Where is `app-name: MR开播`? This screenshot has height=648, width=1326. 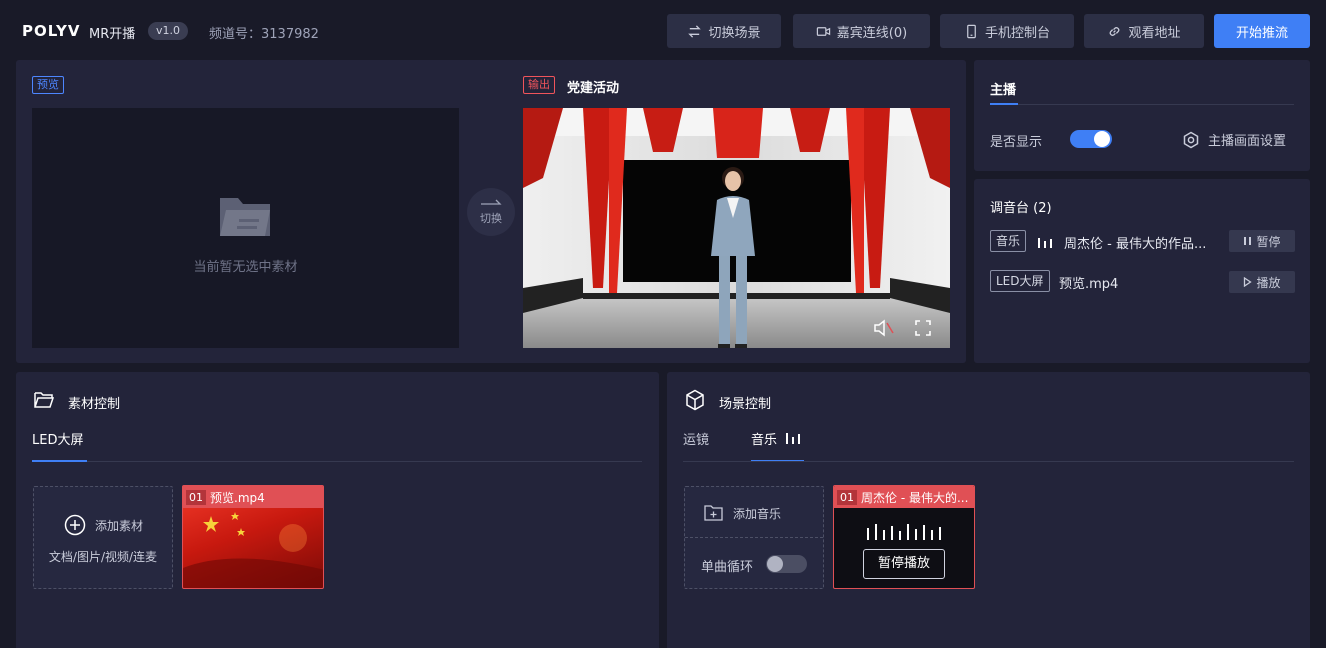
app-name: MR开播 is located at coordinates (112, 34).